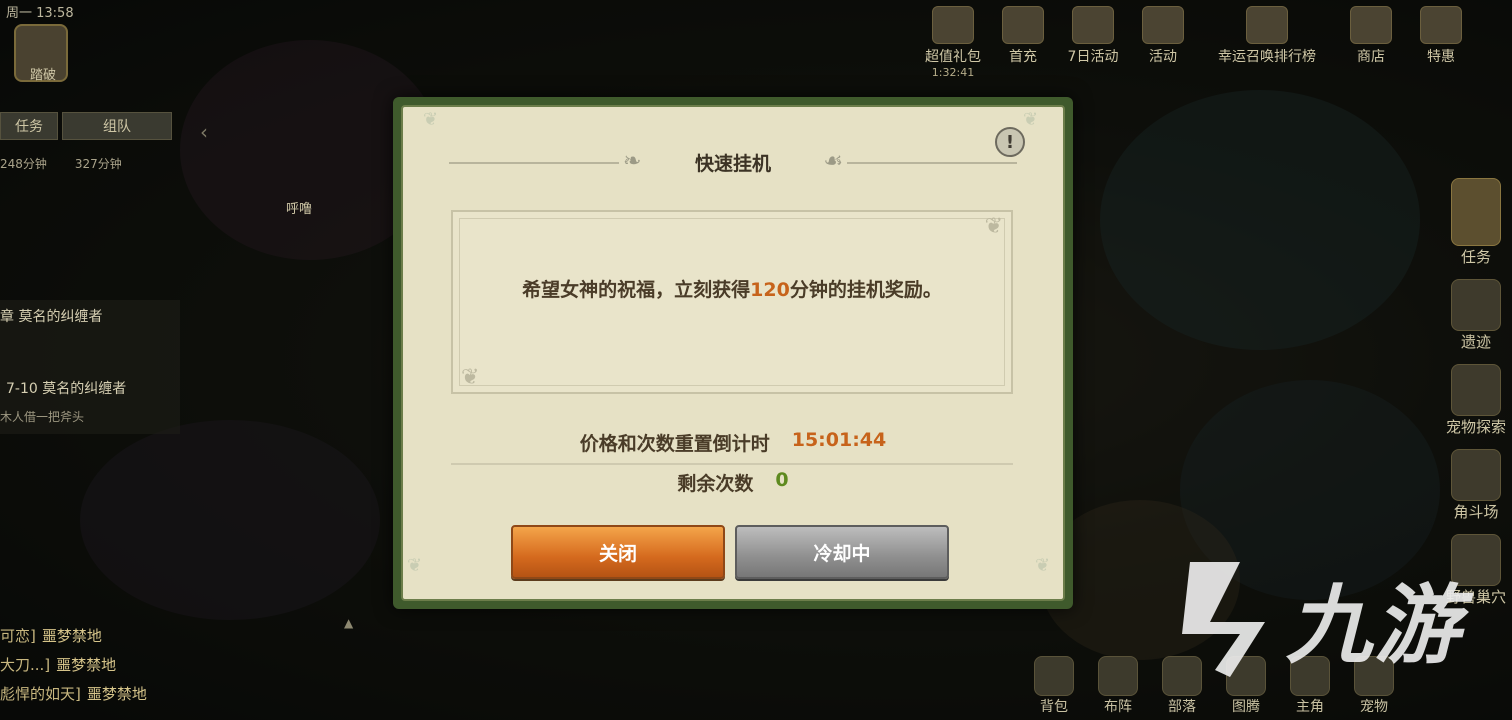 The height and width of the screenshot is (720, 1512). I want to click on watermark-text: 九游, so click(1374, 625).